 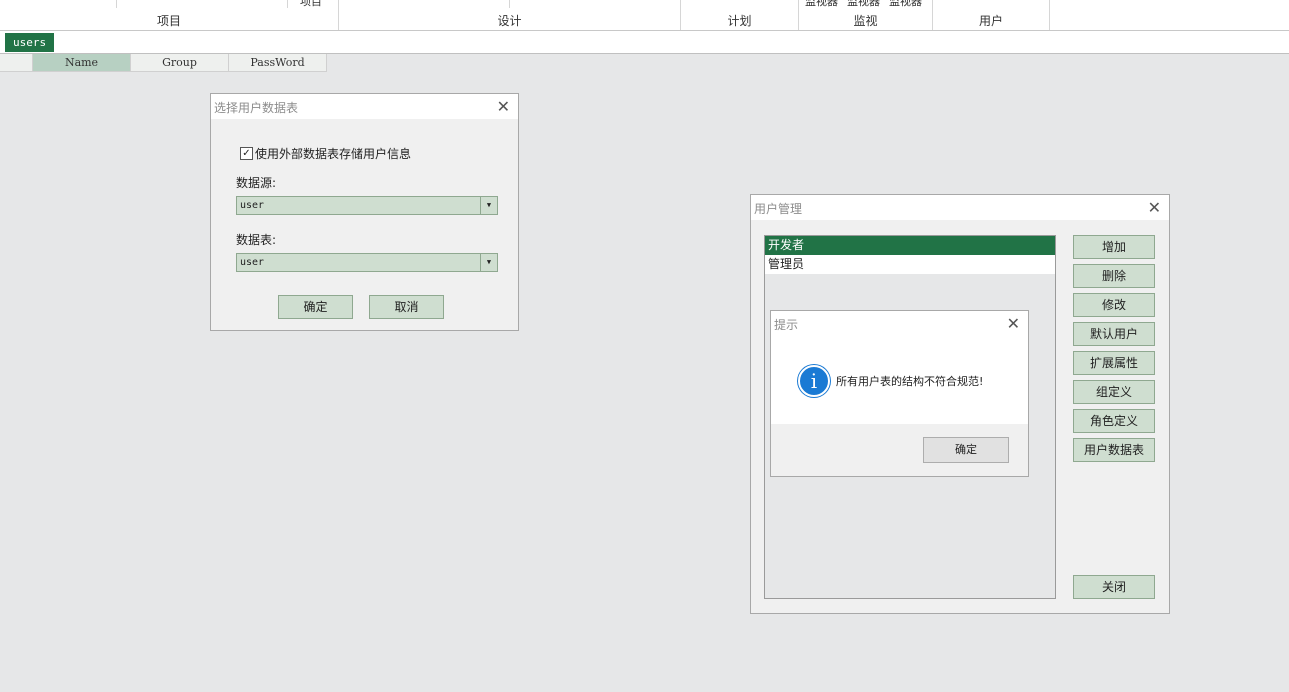 I want to click on data-source-select: user ▼, so click(x=367, y=205).